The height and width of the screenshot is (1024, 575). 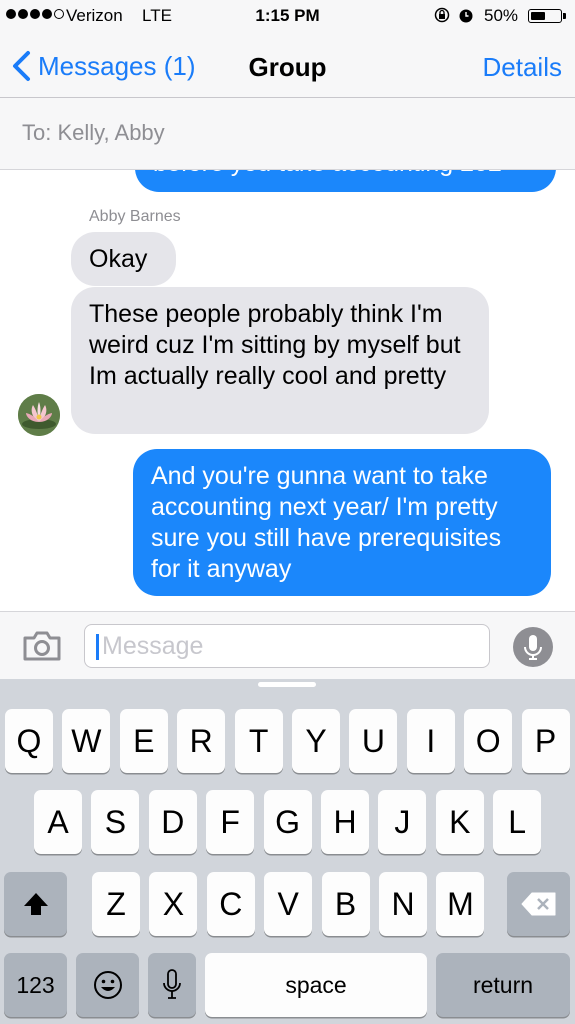 I want to click on backspace-icon, so click(x=538, y=904).